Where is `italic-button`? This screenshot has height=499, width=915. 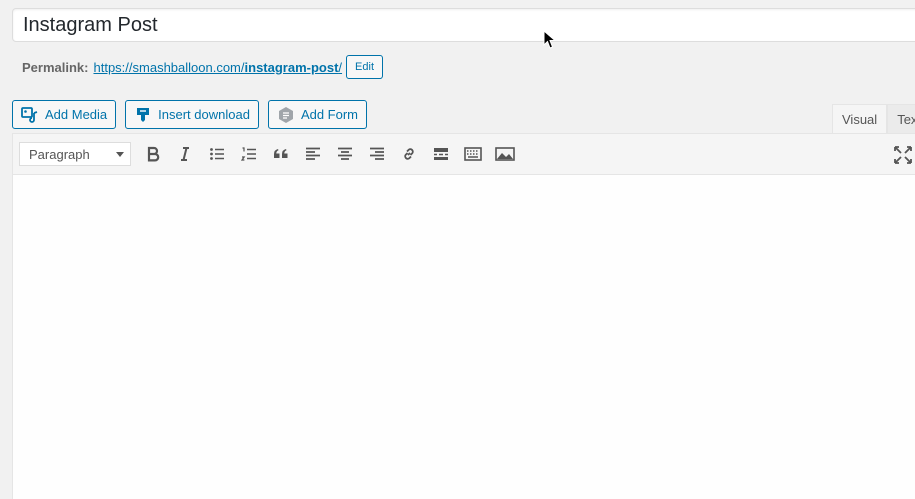
italic-button is located at coordinates (185, 154).